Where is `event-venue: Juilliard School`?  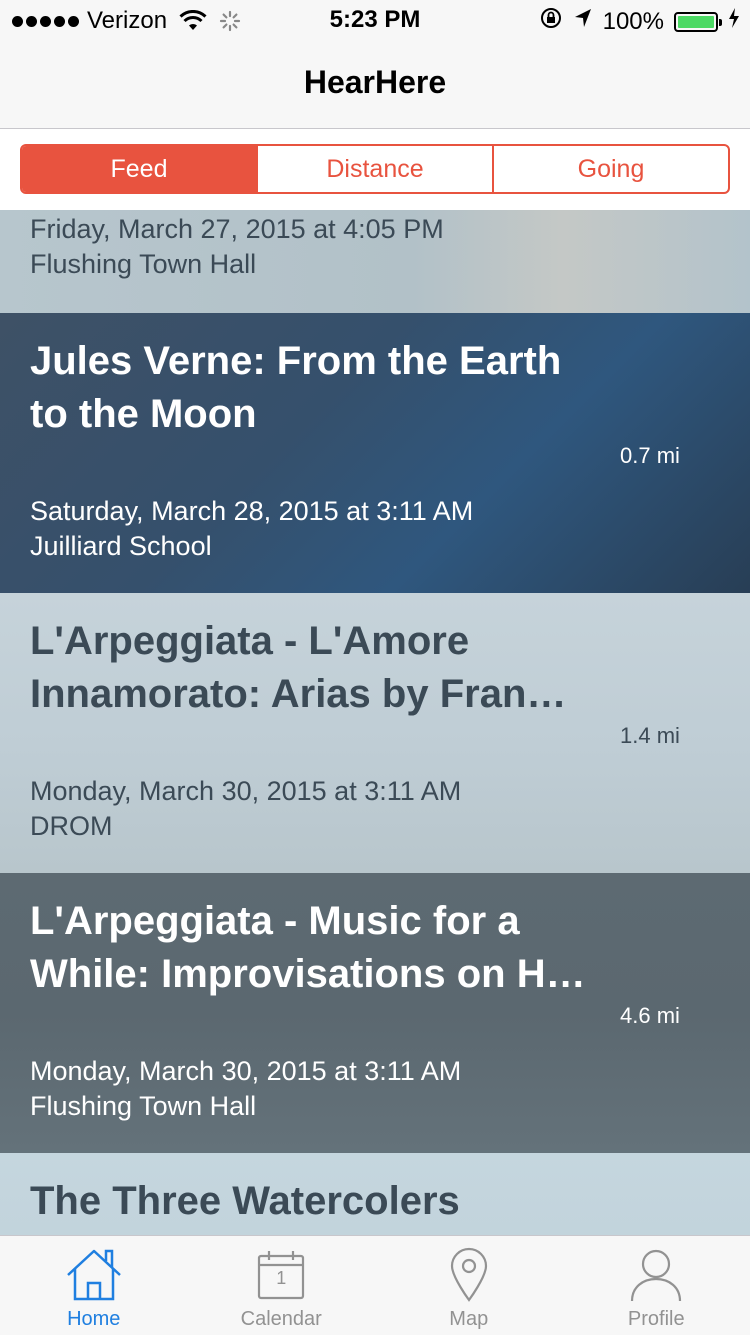 event-venue: Juilliard School is located at coordinates (121, 546).